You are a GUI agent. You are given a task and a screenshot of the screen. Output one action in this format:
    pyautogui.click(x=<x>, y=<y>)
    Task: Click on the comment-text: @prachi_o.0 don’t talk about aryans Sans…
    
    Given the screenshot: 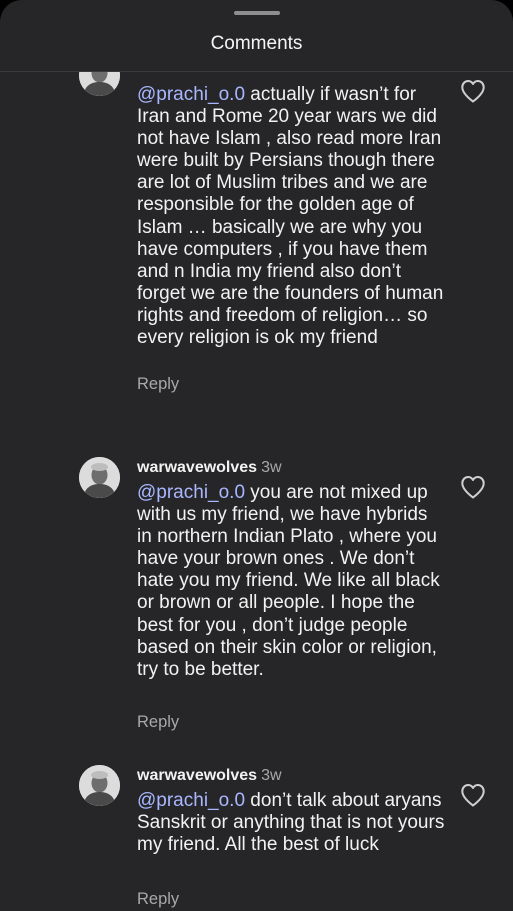 What is the action you would take?
    pyautogui.click(x=292, y=823)
    